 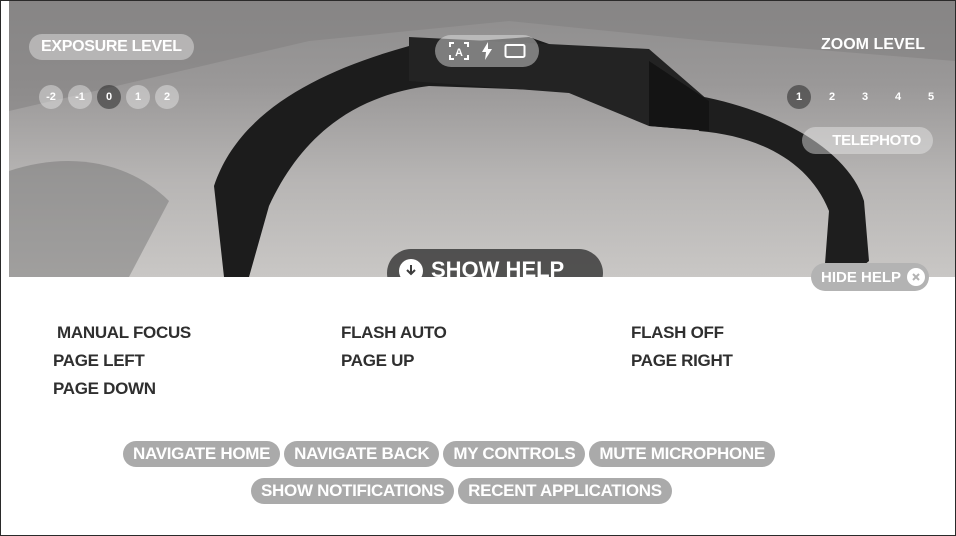 I want to click on command-flash-auto: FLASH AUTO, so click(x=394, y=333).